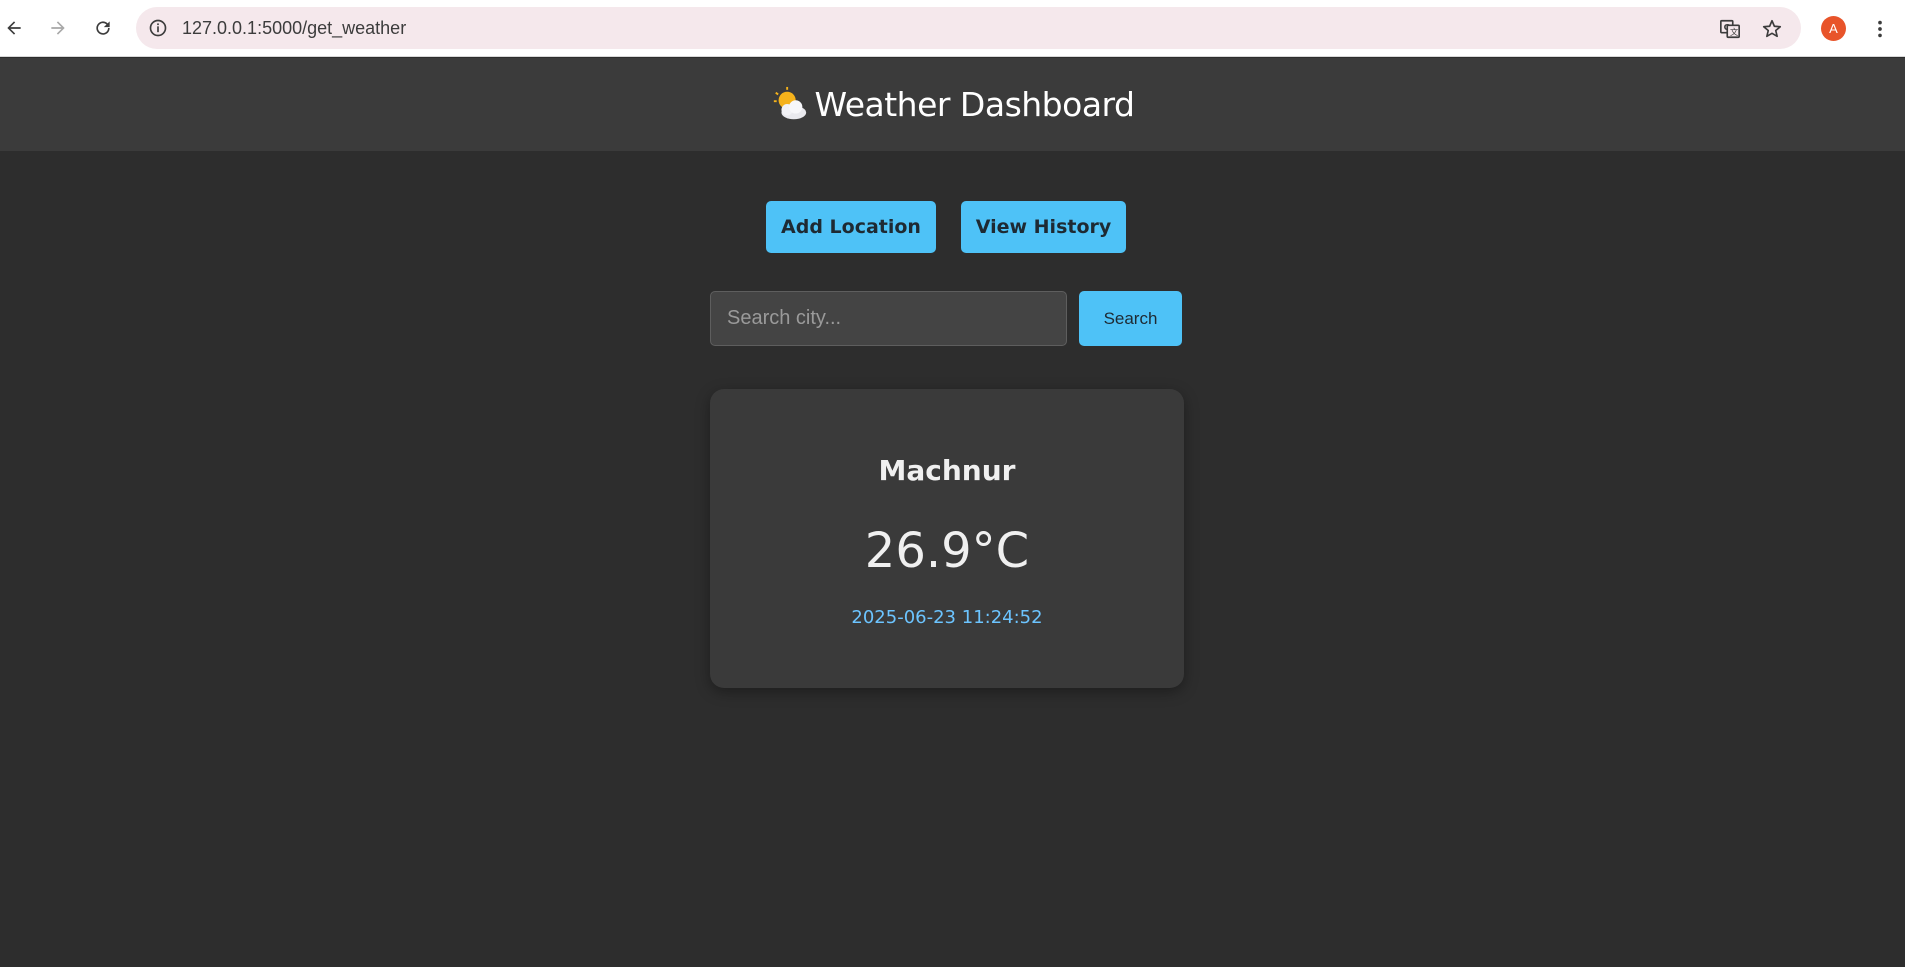 The height and width of the screenshot is (967, 1905). Describe the element at coordinates (888, 318) in the screenshot. I see `search-input` at that location.